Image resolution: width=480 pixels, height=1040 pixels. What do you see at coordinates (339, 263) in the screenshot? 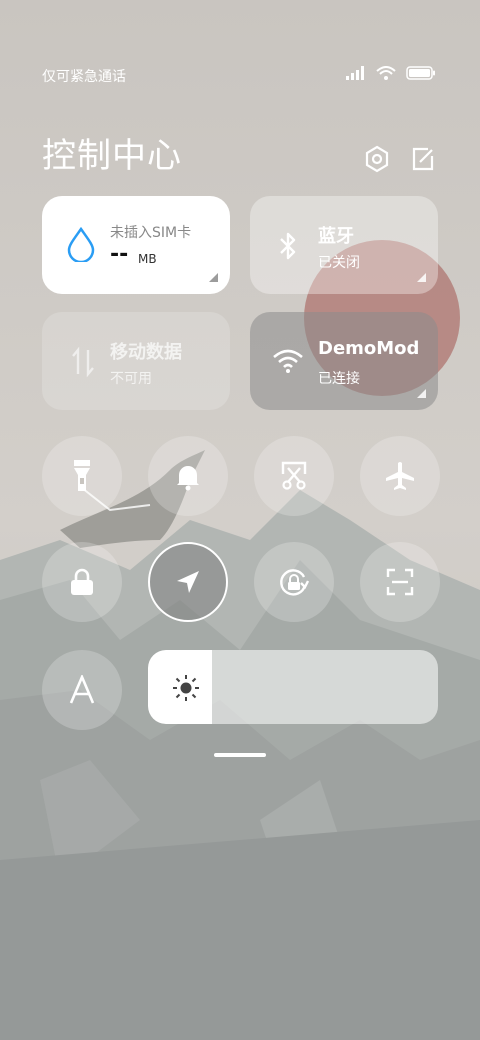
I see `bluetooth-status: 已关闭` at bounding box center [339, 263].